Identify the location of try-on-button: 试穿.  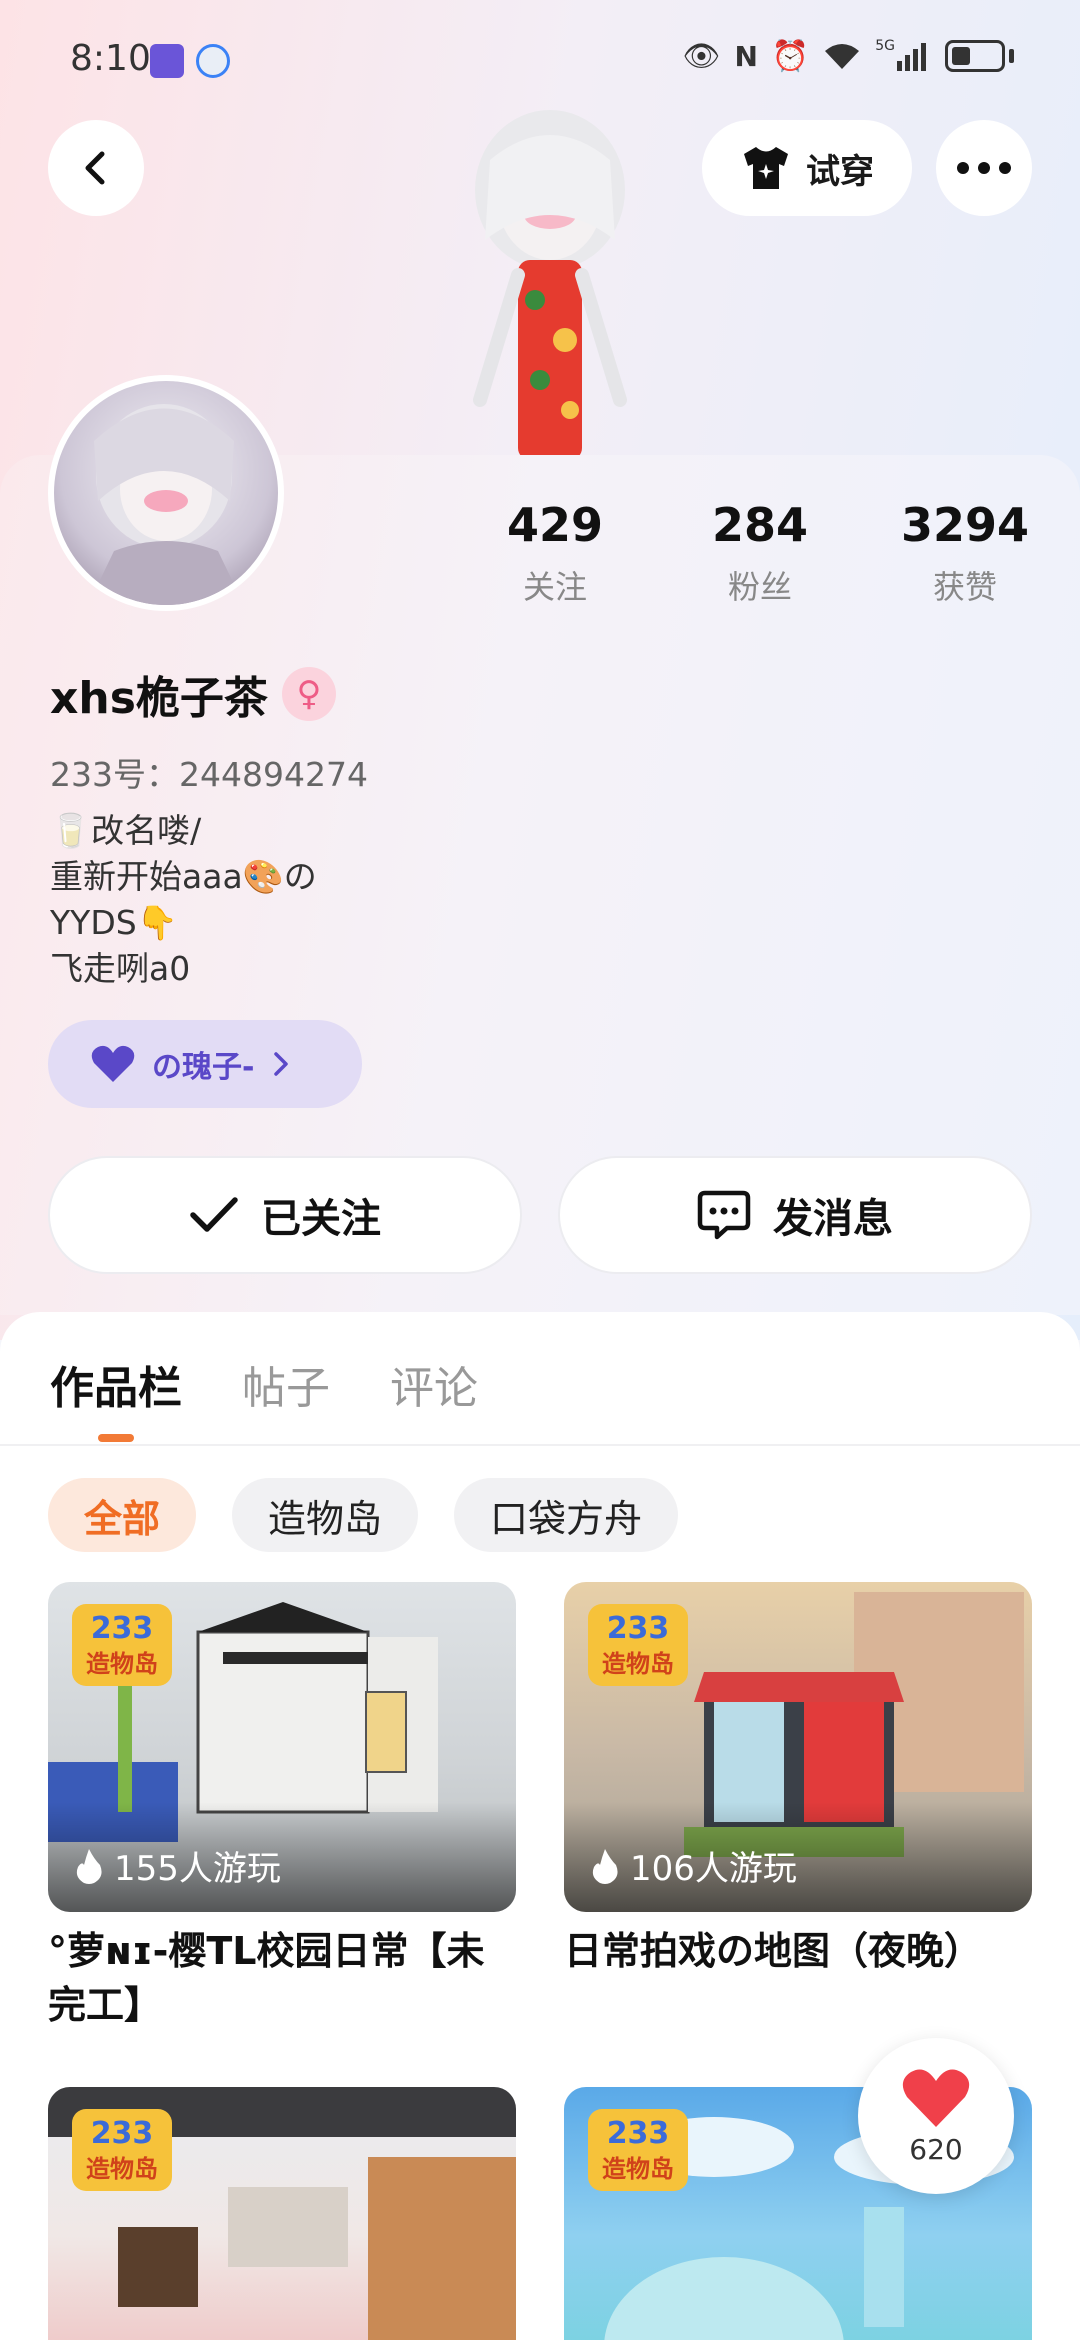
(807, 168).